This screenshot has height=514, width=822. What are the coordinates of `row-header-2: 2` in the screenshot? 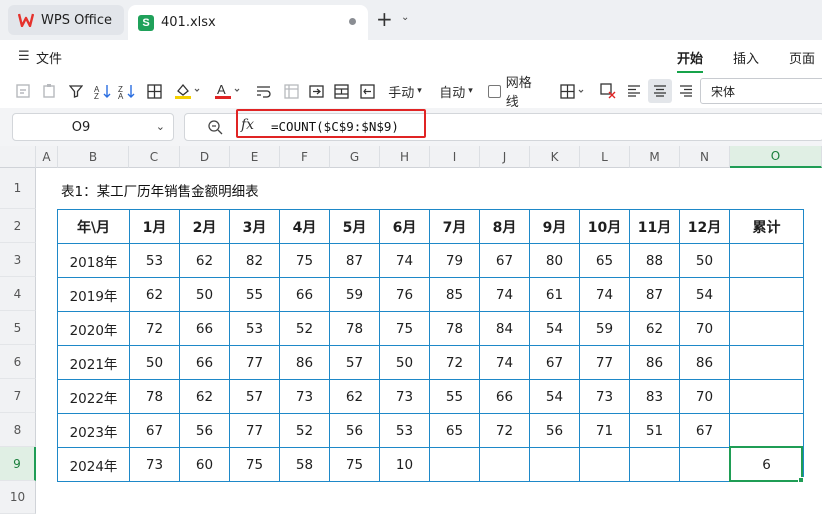 It's located at (18, 226).